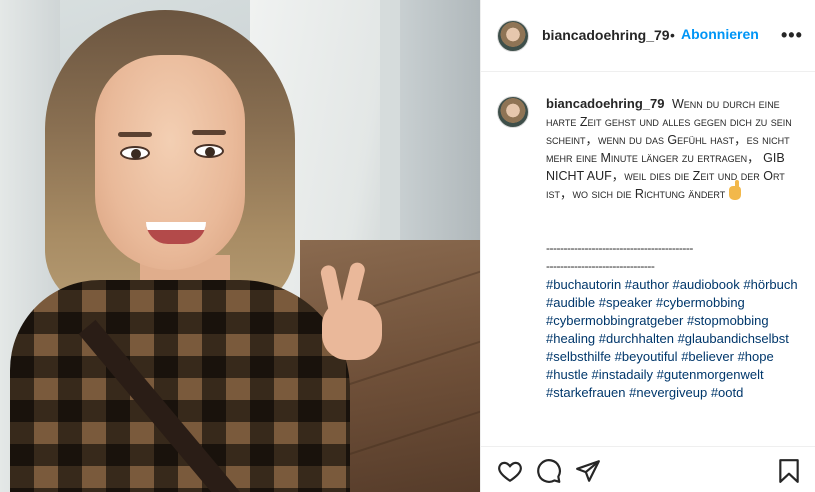 The image size is (815, 492). I want to click on hashtag-link: #healing, so click(570, 338).